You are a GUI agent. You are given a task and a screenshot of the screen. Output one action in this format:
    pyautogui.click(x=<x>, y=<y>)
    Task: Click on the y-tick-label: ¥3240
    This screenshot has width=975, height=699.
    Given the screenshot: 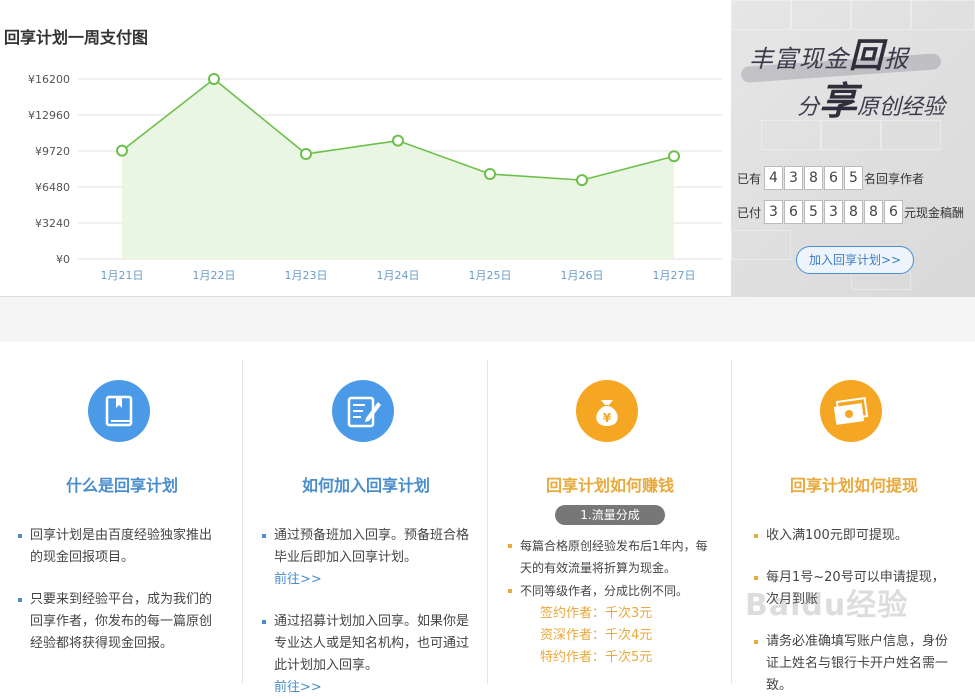 What is the action you would take?
    pyautogui.click(x=52, y=223)
    